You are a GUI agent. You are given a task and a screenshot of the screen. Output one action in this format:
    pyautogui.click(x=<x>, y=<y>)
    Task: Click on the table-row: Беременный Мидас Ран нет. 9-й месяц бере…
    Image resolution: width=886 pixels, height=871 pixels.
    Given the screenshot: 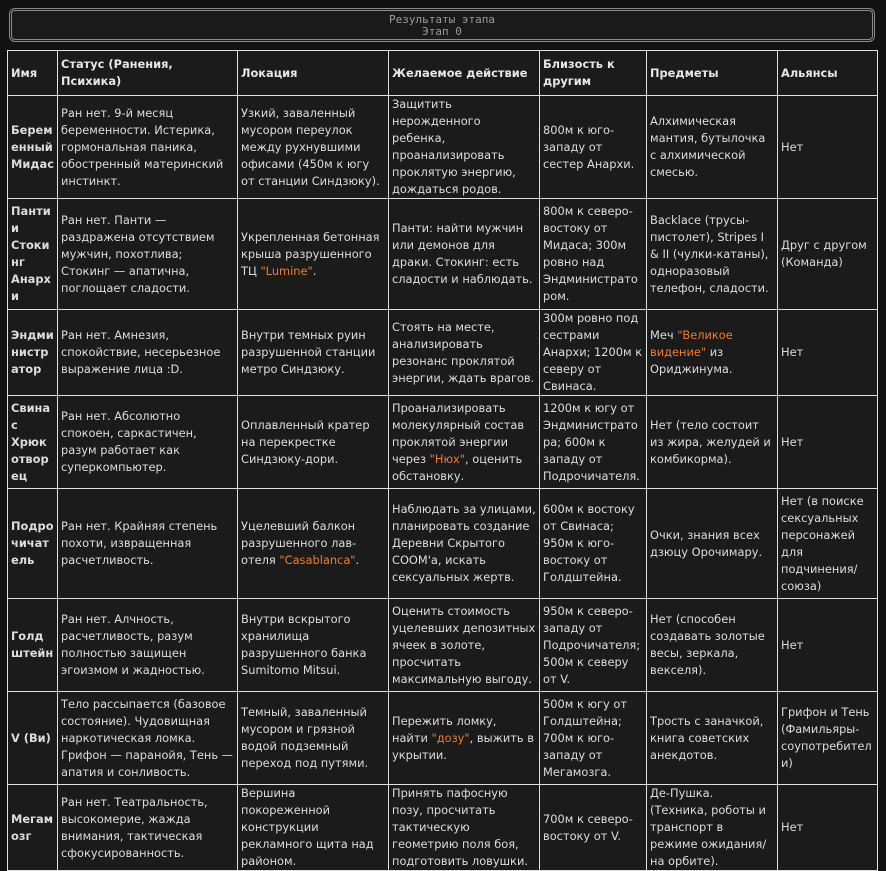 What is the action you would take?
    pyautogui.click(x=442, y=147)
    